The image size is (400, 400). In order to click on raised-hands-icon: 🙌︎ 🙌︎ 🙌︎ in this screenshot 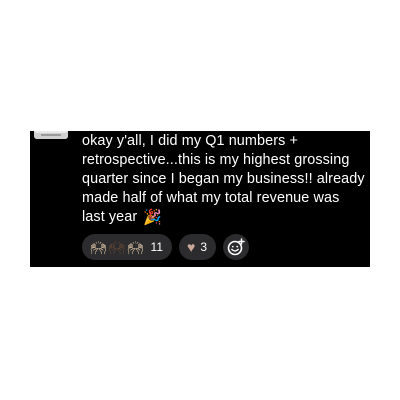, I will do `click(118, 247)`.